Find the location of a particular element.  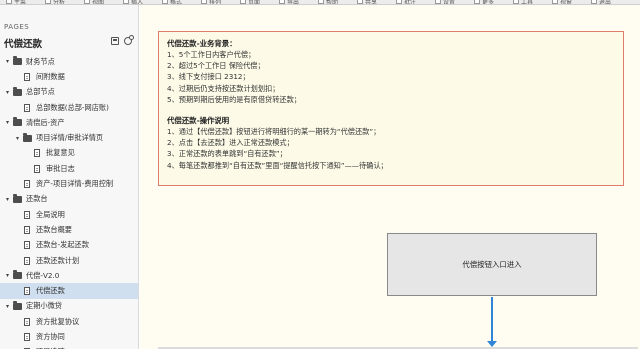

tree-page: 代偿还款 is located at coordinates (69, 291).